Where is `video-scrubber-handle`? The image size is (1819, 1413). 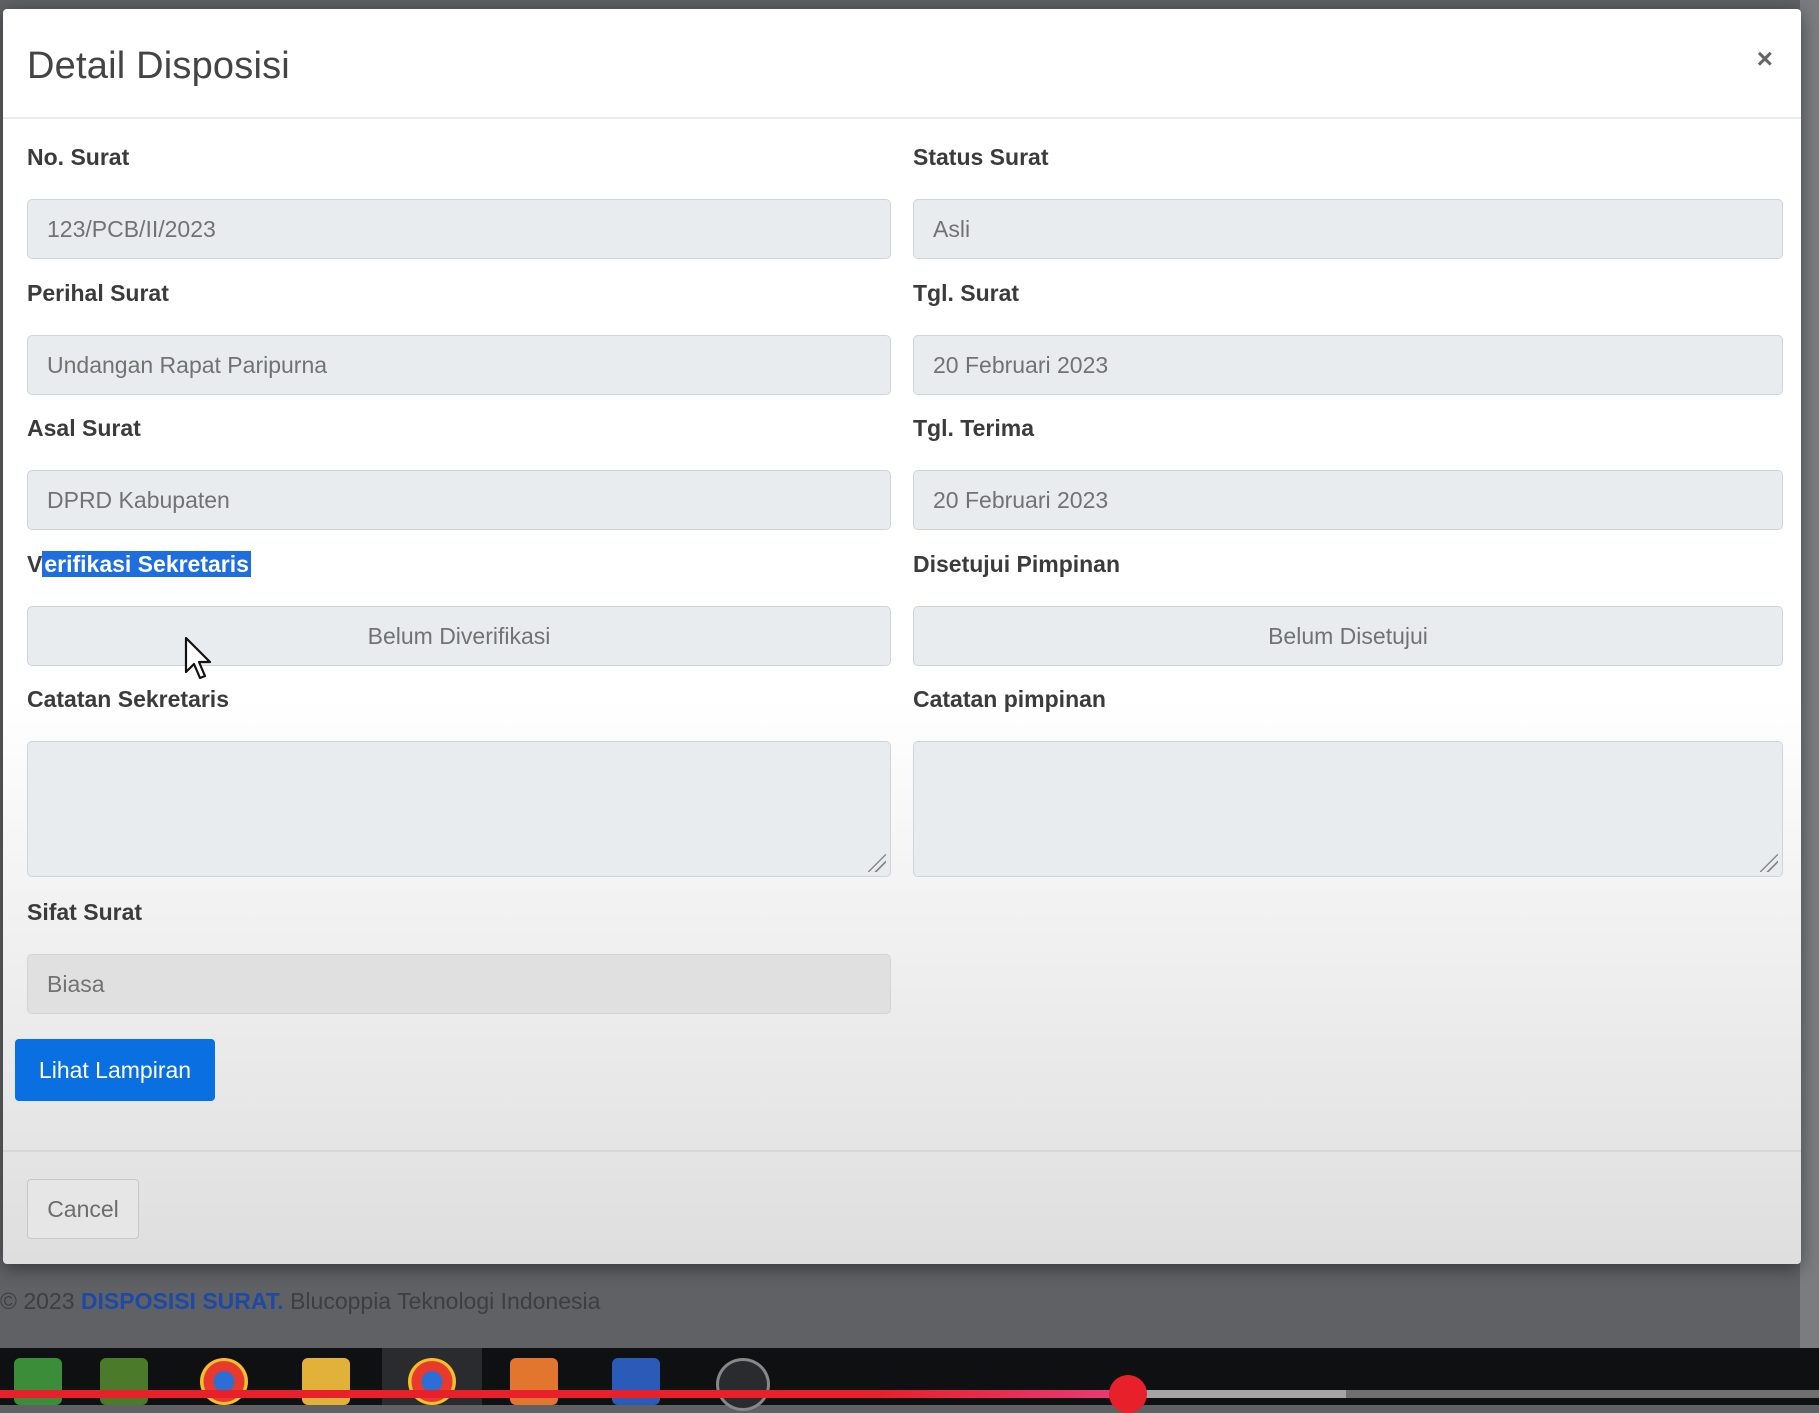 video-scrubber-handle is located at coordinates (1127, 1394).